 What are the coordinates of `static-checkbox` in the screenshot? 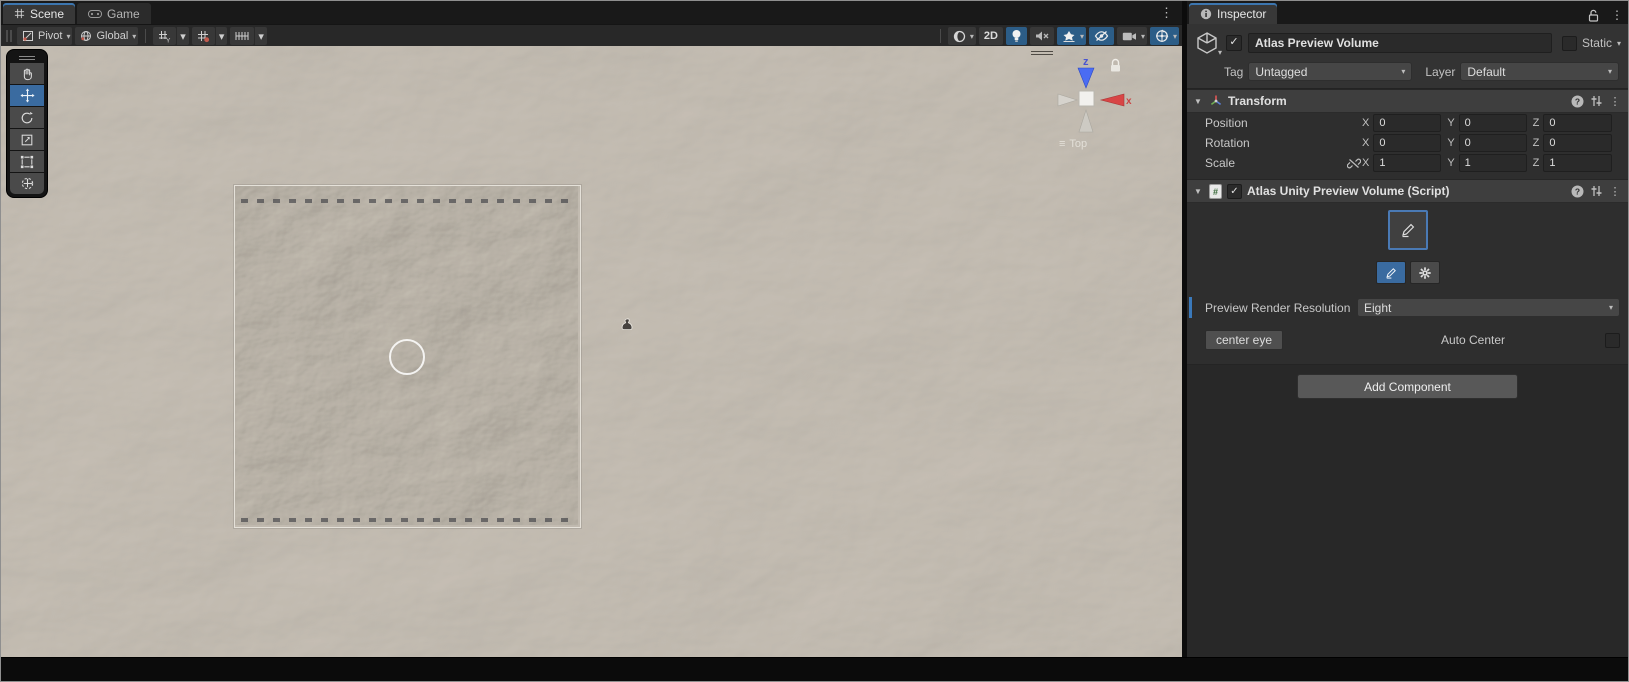 It's located at (1569, 43).